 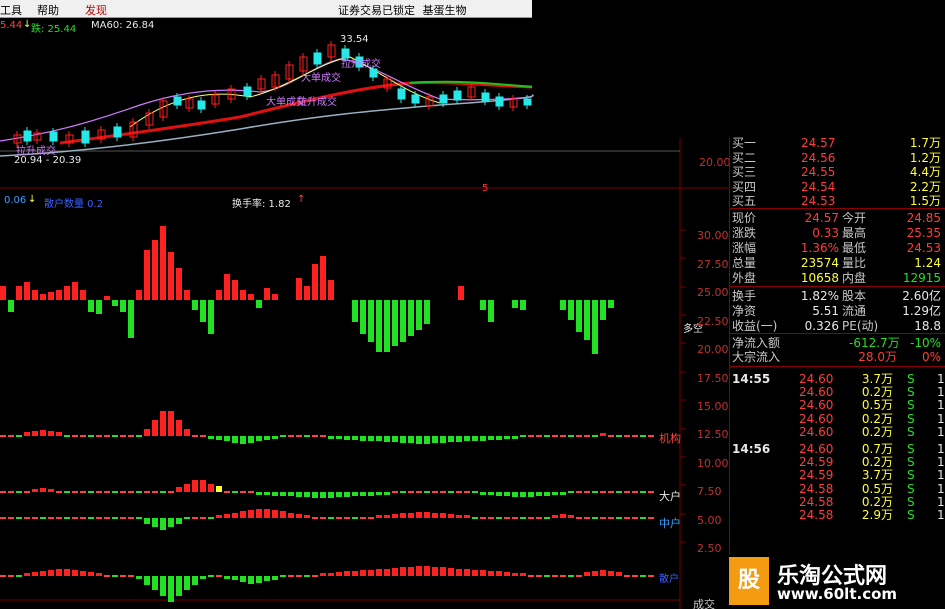 I want to click on tick-side: S, so click(x=911, y=392).